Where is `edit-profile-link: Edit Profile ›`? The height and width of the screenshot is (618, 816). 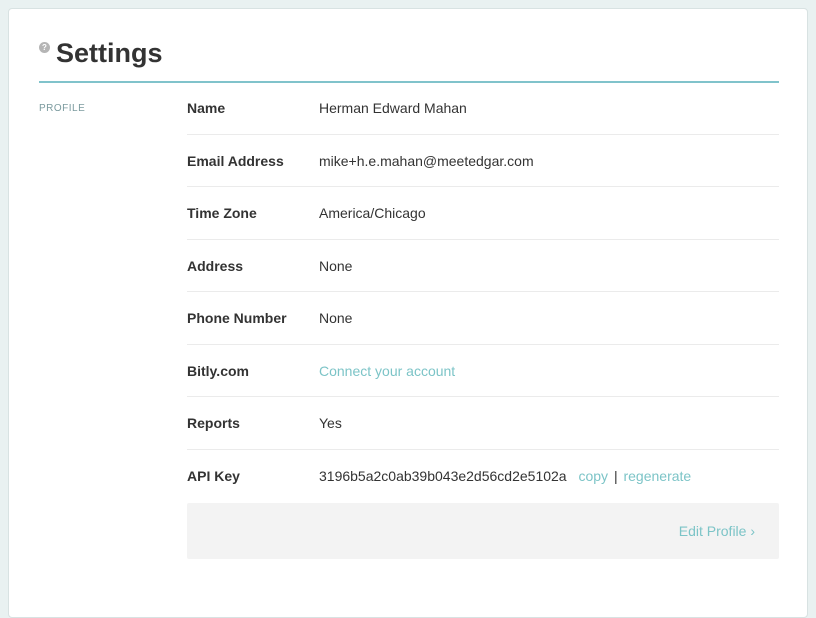 edit-profile-link: Edit Profile › is located at coordinates (717, 531).